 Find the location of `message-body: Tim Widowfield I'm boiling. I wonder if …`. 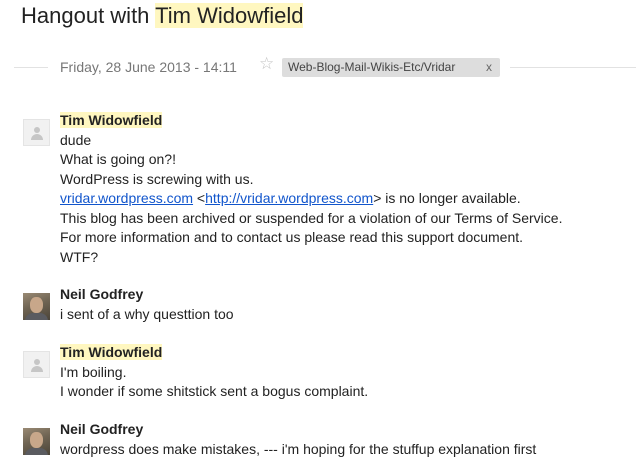

message-body: Tim Widowfield I'm boiling. I wonder if … is located at coordinates (214, 372).